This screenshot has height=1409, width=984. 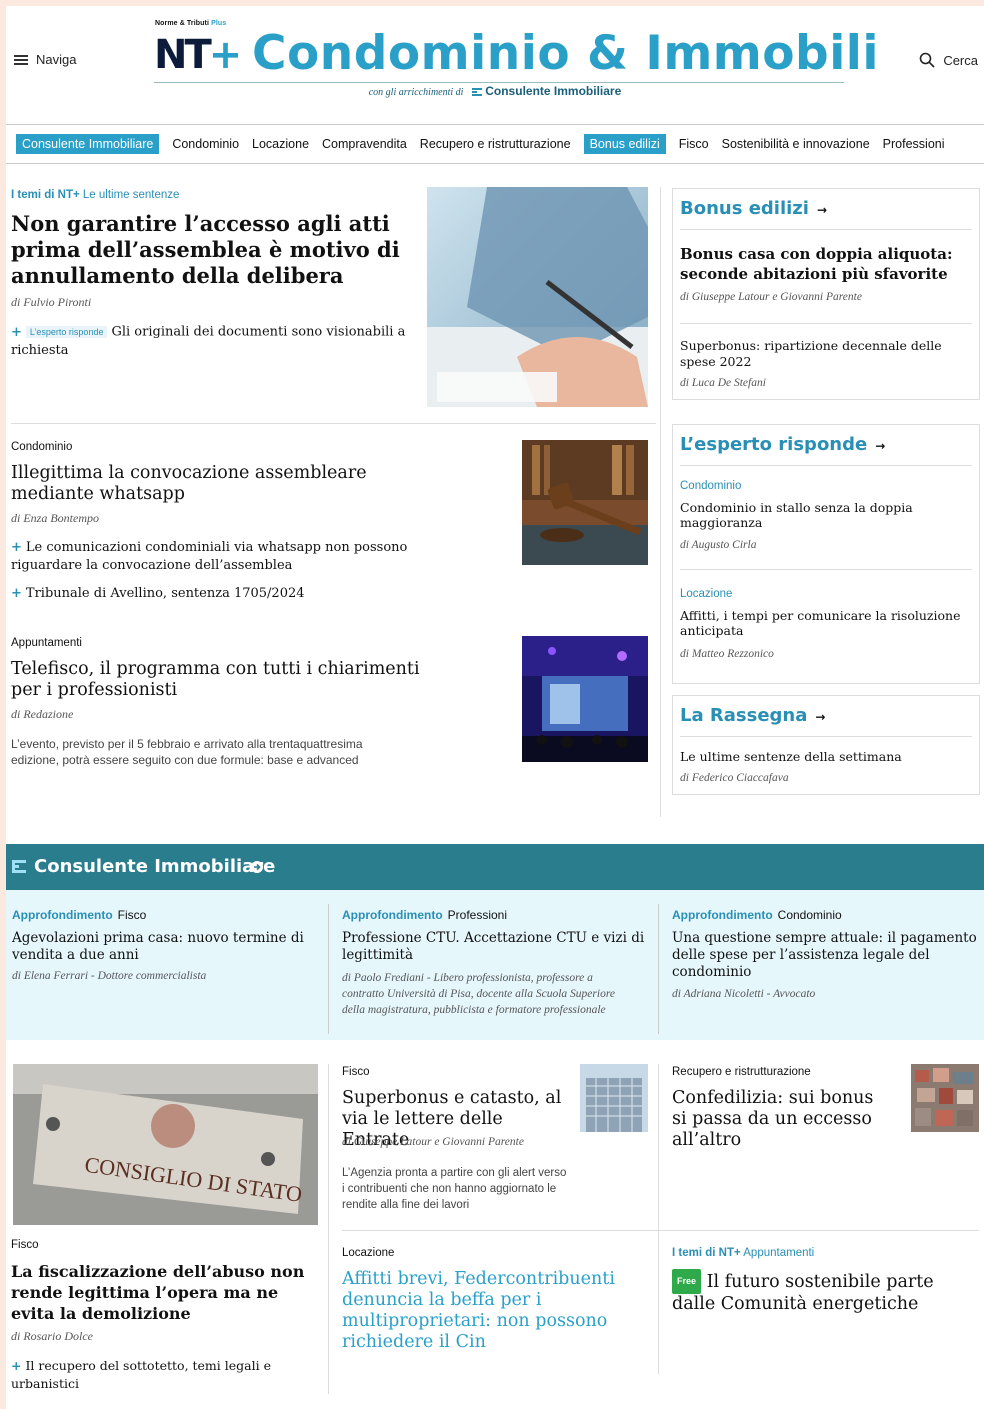 What do you see at coordinates (88, 144) in the screenshot?
I see `nav-consulente-immobiliare: Consulente Immobiliare` at bounding box center [88, 144].